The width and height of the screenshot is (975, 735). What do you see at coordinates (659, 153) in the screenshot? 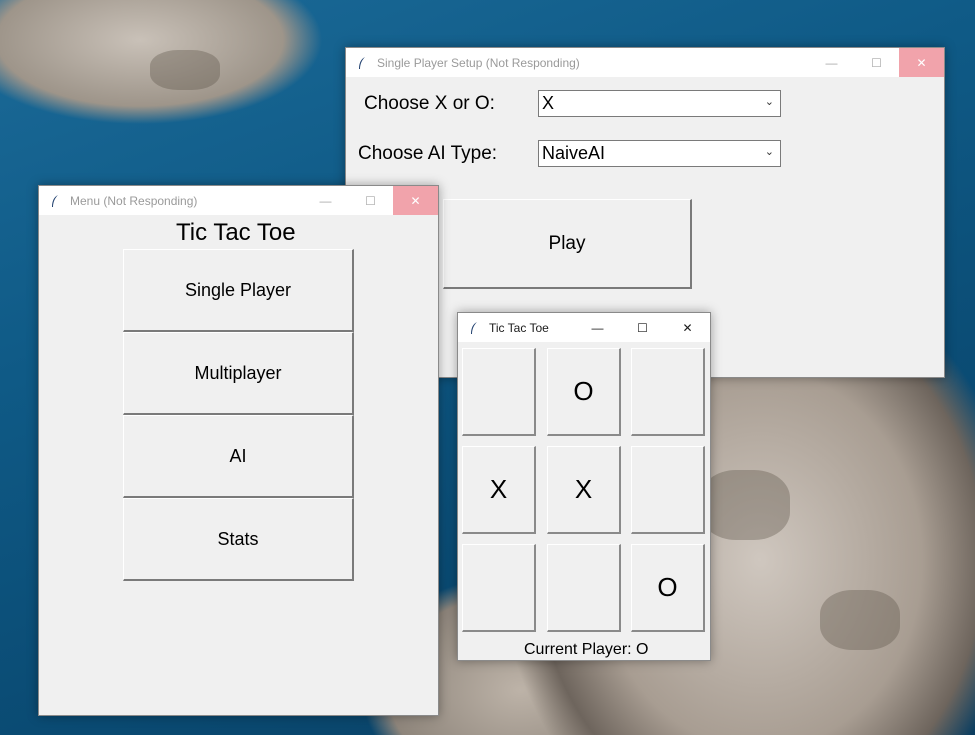
I see `ai-type-select: NaiveAI ⌄` at bounding box center [659, 153].